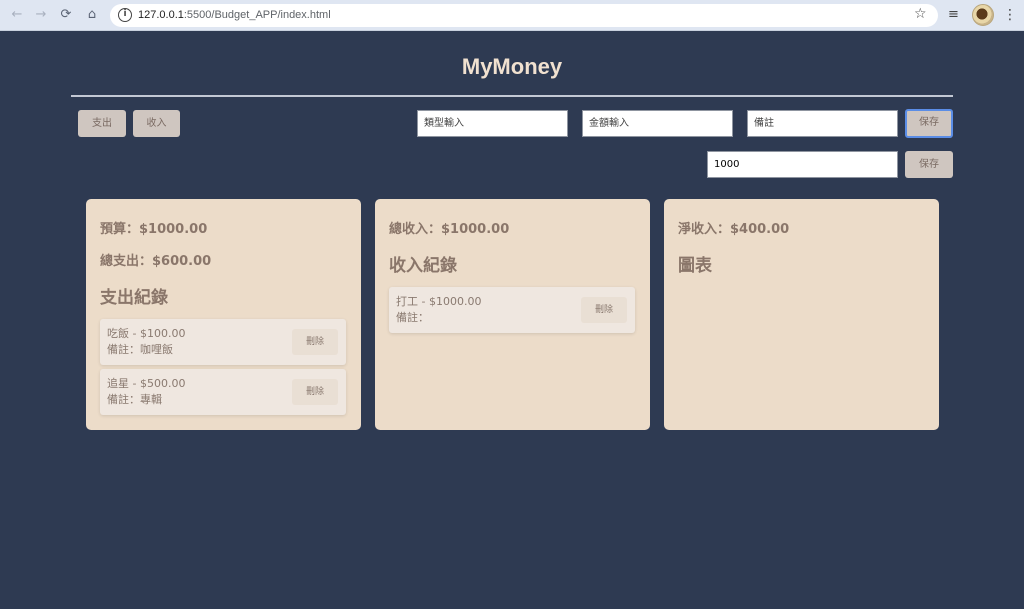  I want to click on reload-icon: ⟳, so click(66, 15).